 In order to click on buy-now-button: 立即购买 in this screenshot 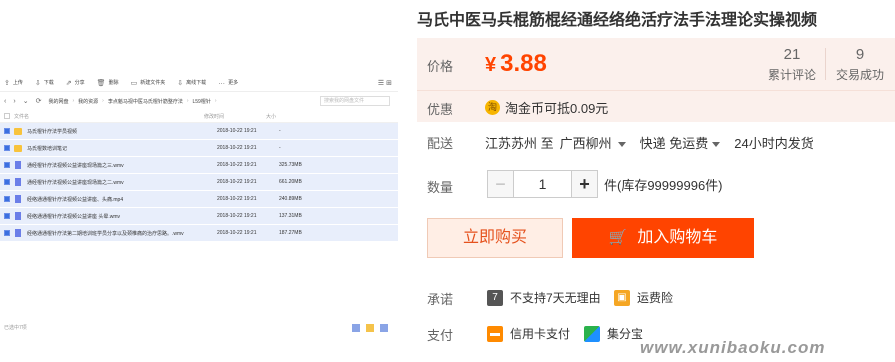, I will do `click(495, 238)`.